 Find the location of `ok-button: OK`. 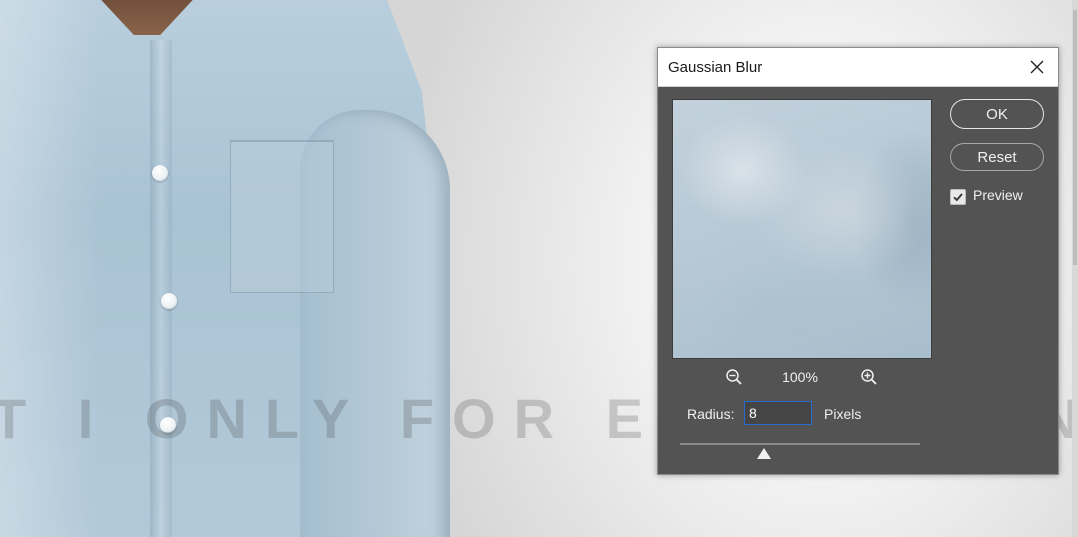

ok-button: OK is located at coordinates (997, 114).